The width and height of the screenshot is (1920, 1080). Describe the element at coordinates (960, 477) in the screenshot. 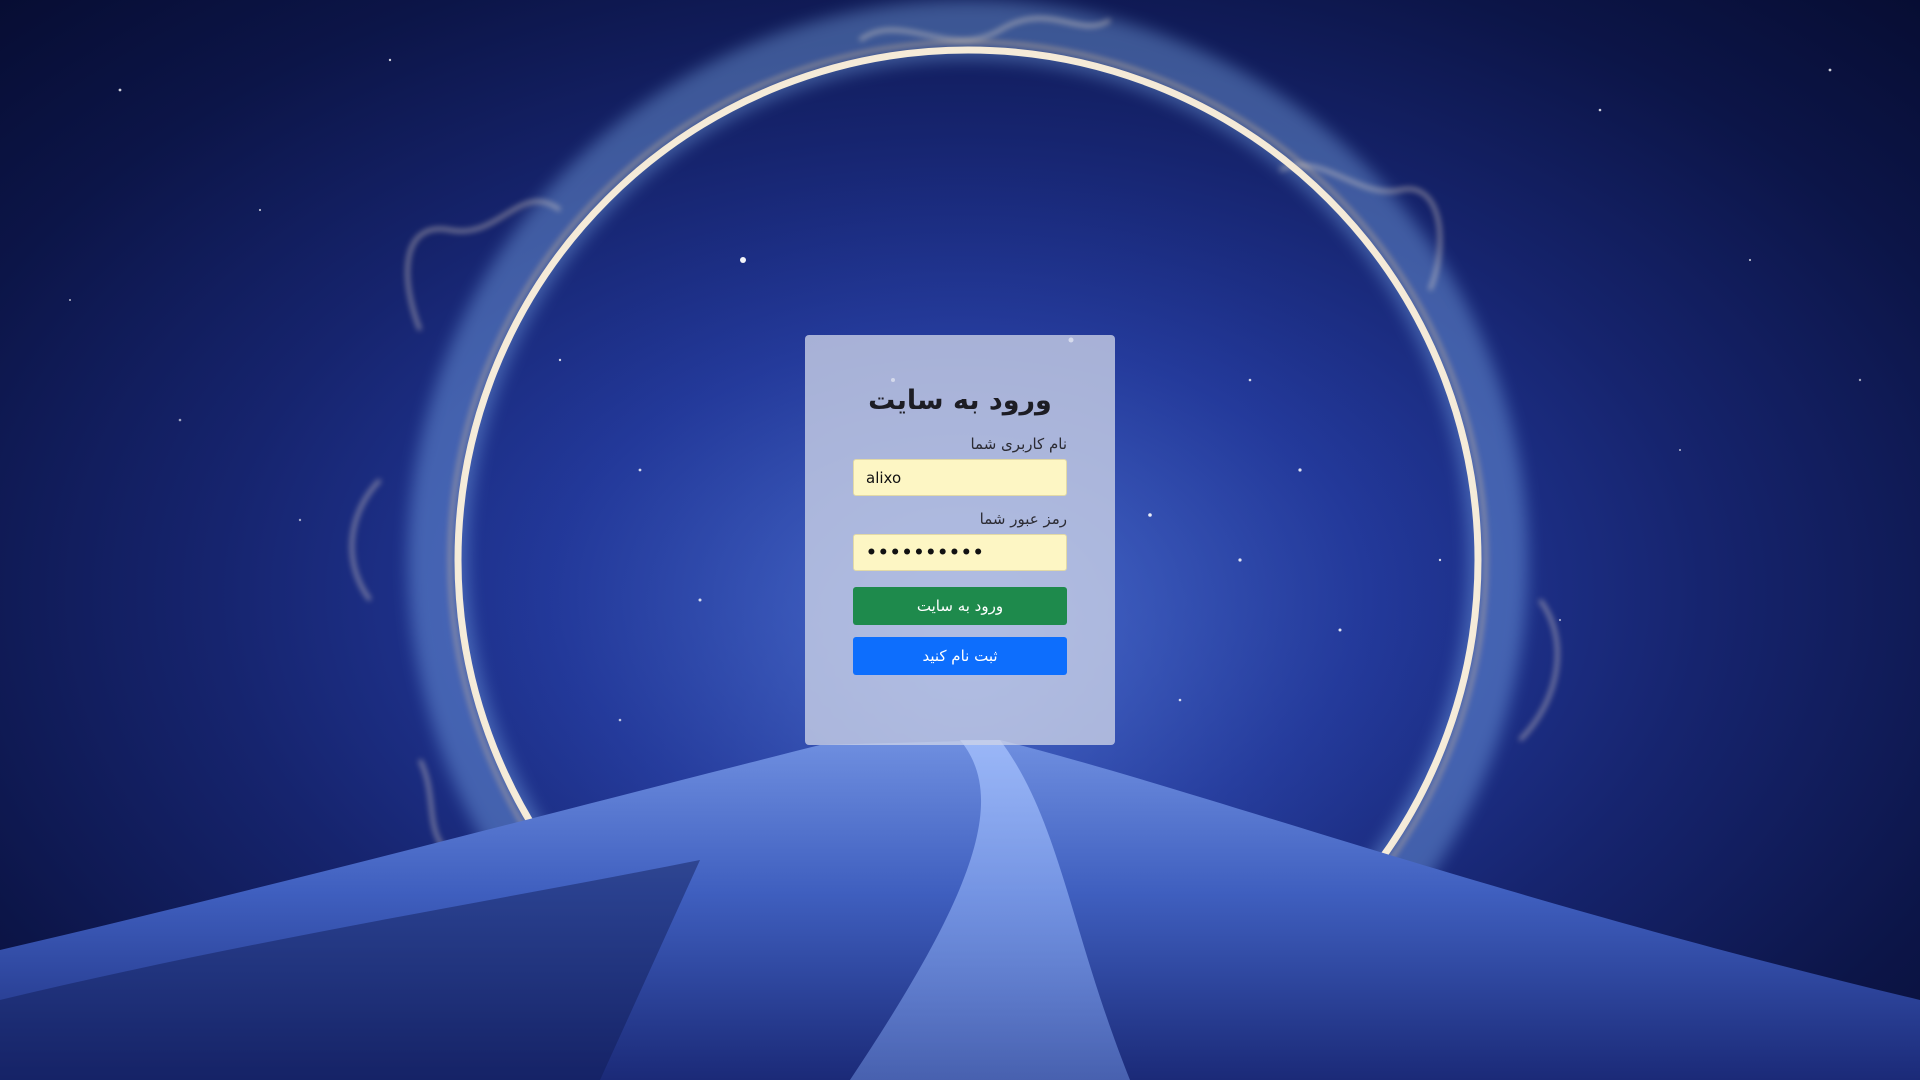

I see `username-input` at that location.